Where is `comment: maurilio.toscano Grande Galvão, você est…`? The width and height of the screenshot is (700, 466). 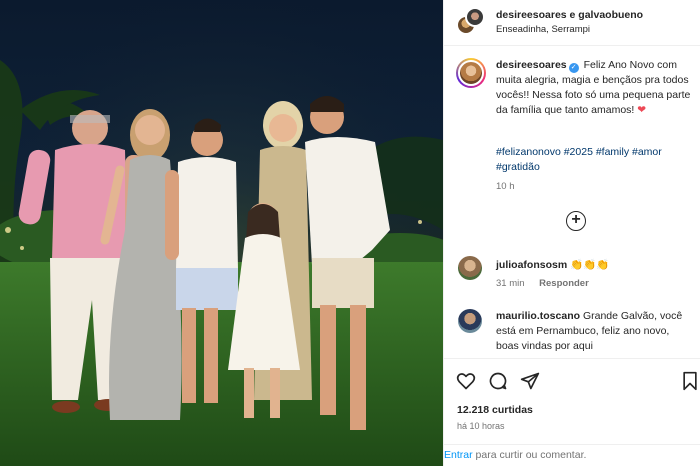
comment: maurilio.toscano Grande Galvão, você est… is located at coordinates (595, 331).